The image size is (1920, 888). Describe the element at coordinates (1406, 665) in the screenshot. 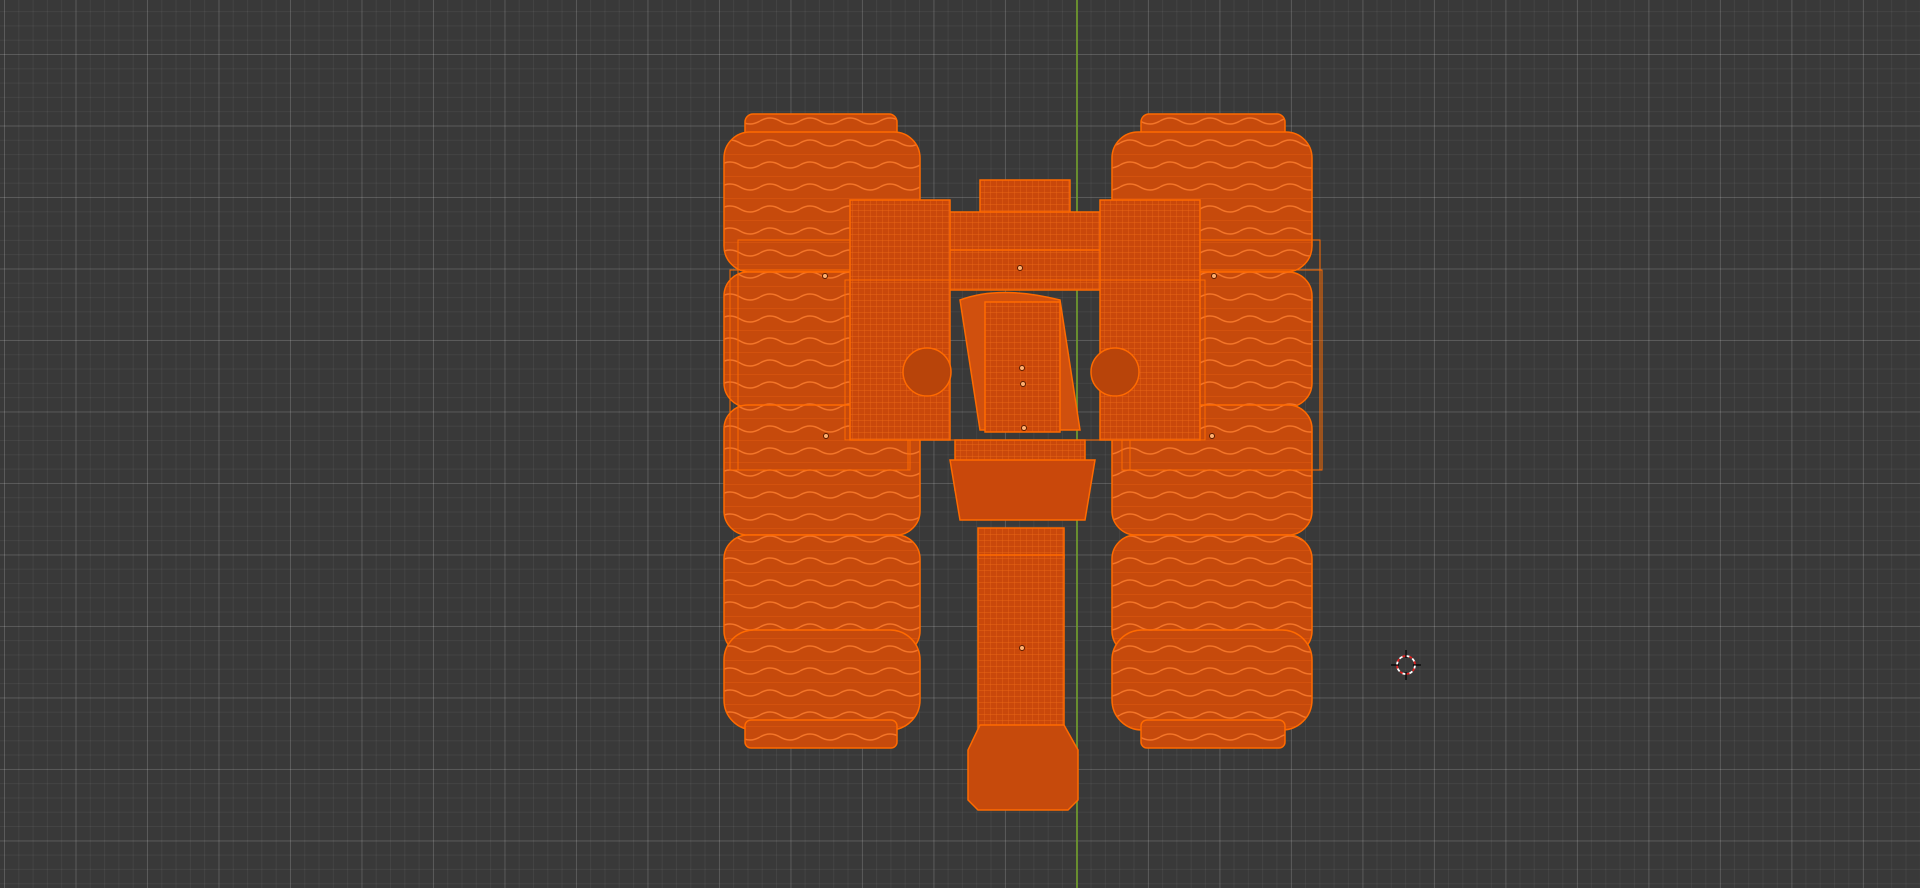

I see `3d-cursor-icon` at that location.